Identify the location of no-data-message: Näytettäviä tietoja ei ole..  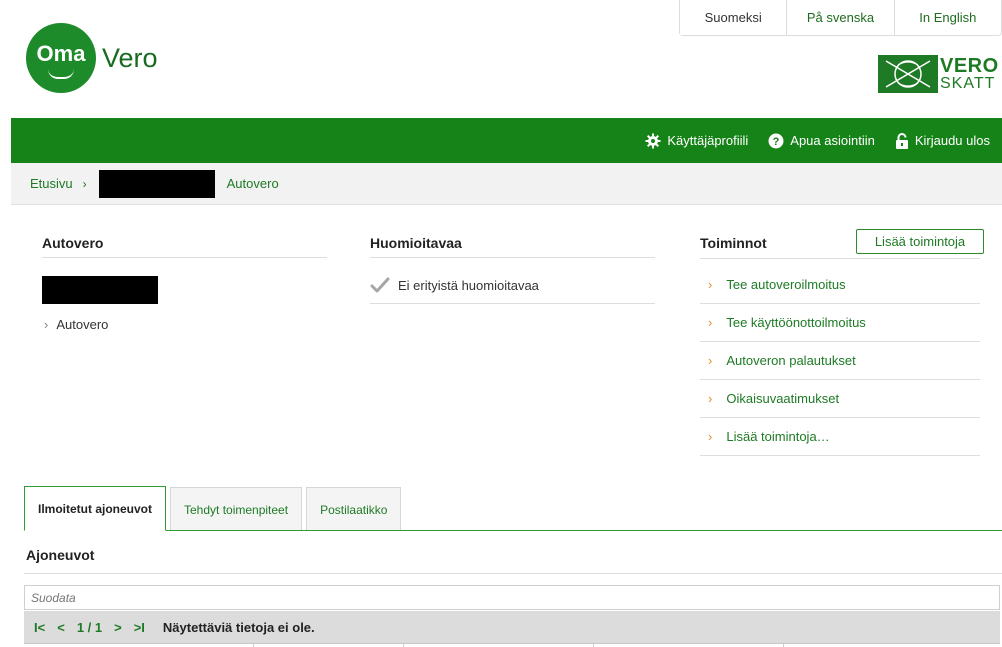
(238, 627).